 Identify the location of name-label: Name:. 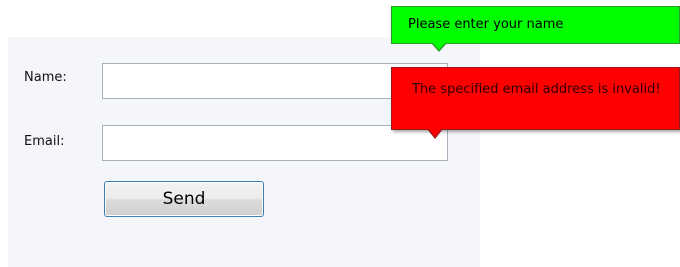
(45, 77).